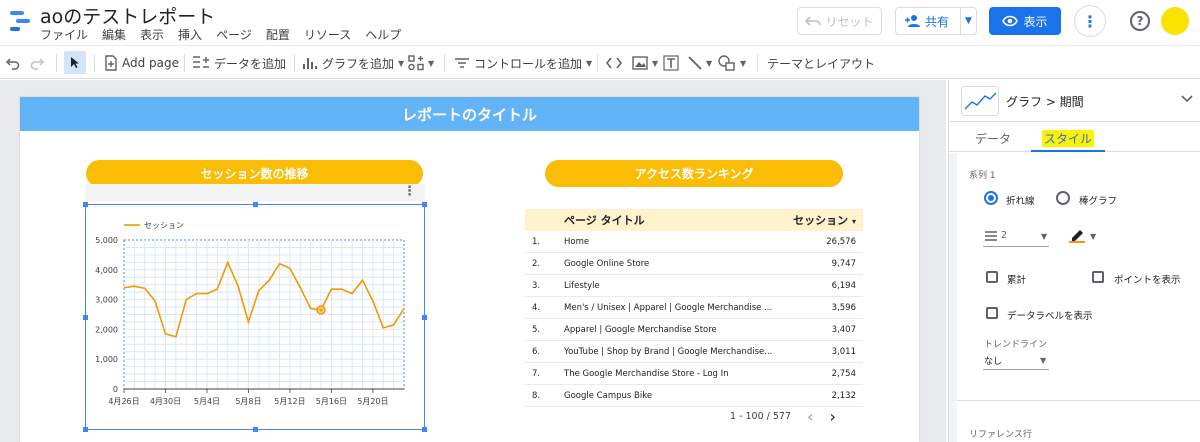 Image resolution: width=1200 pixels, height=442 pixels. Describe the element at coordinates (843, 329) in the screenshot. I see `row-sessions: 3,407` at that location.